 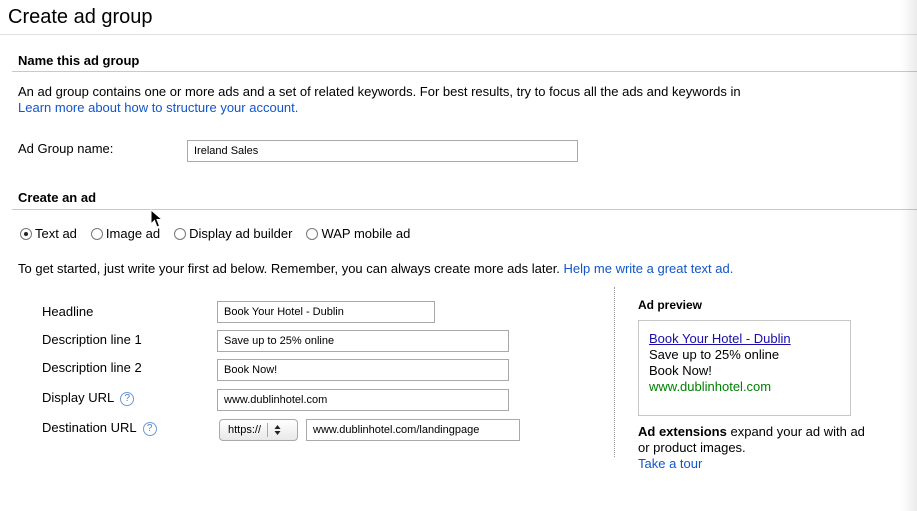 What do you see at coordinates (464, 209) in the screenshot?
I see `create-ad-divider` at bounding box center [464, 209].